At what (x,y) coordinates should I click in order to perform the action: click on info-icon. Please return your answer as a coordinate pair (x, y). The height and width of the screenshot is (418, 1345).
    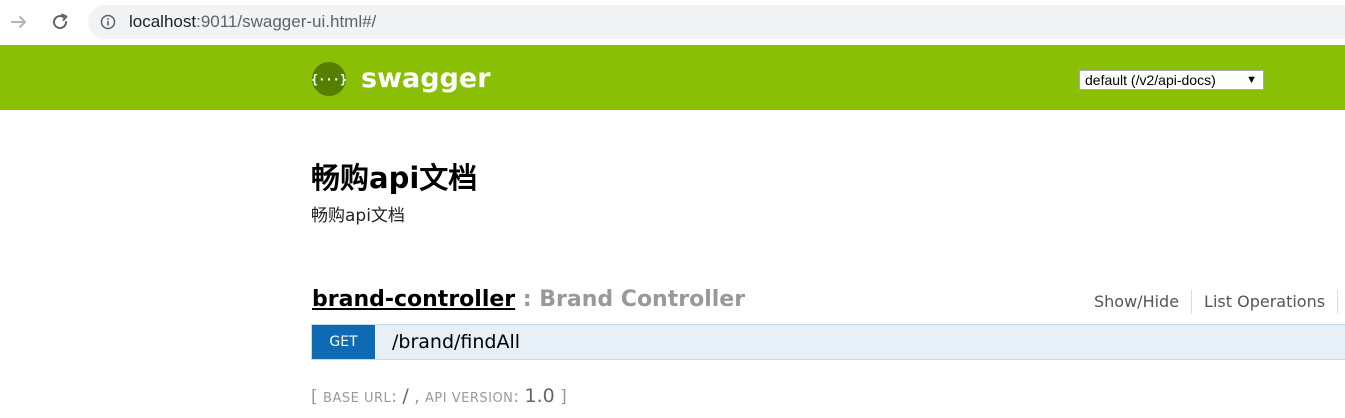
    Looking at the image, I should click on (108, 22).